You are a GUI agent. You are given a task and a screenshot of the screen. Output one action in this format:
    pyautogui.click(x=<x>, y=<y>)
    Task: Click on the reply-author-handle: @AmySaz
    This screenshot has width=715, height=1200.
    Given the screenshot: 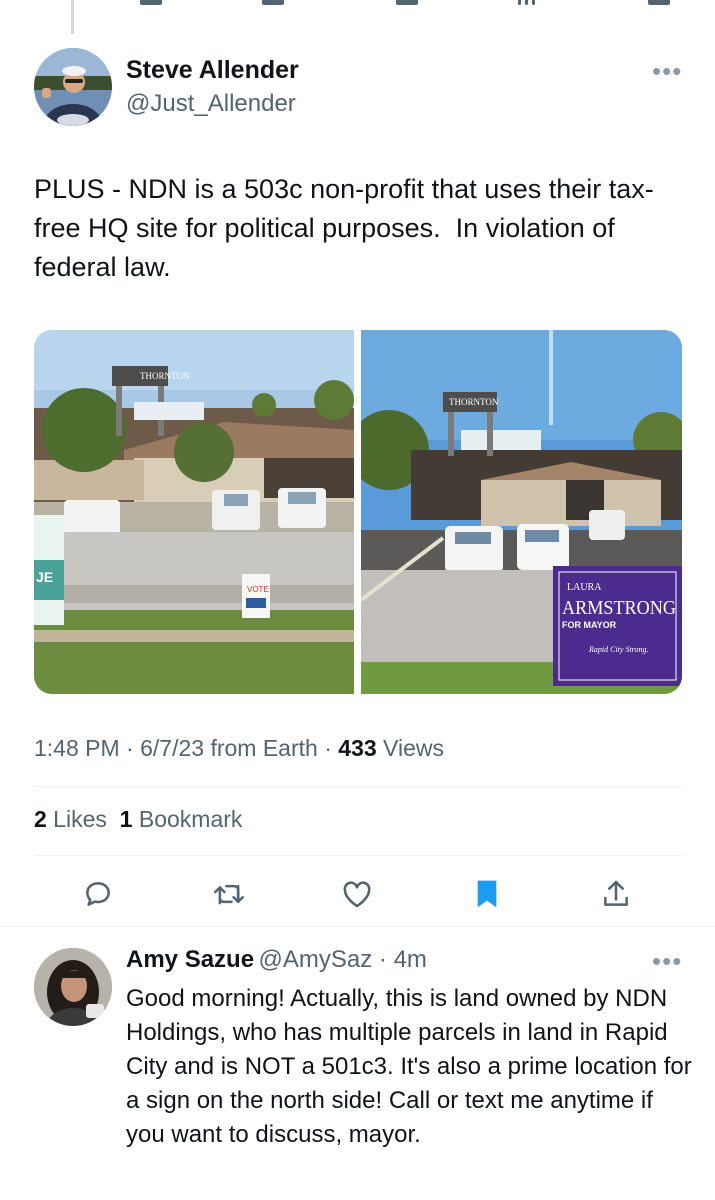 What is the action you would take?
    pyautogui.click(x=316, y=959)
    